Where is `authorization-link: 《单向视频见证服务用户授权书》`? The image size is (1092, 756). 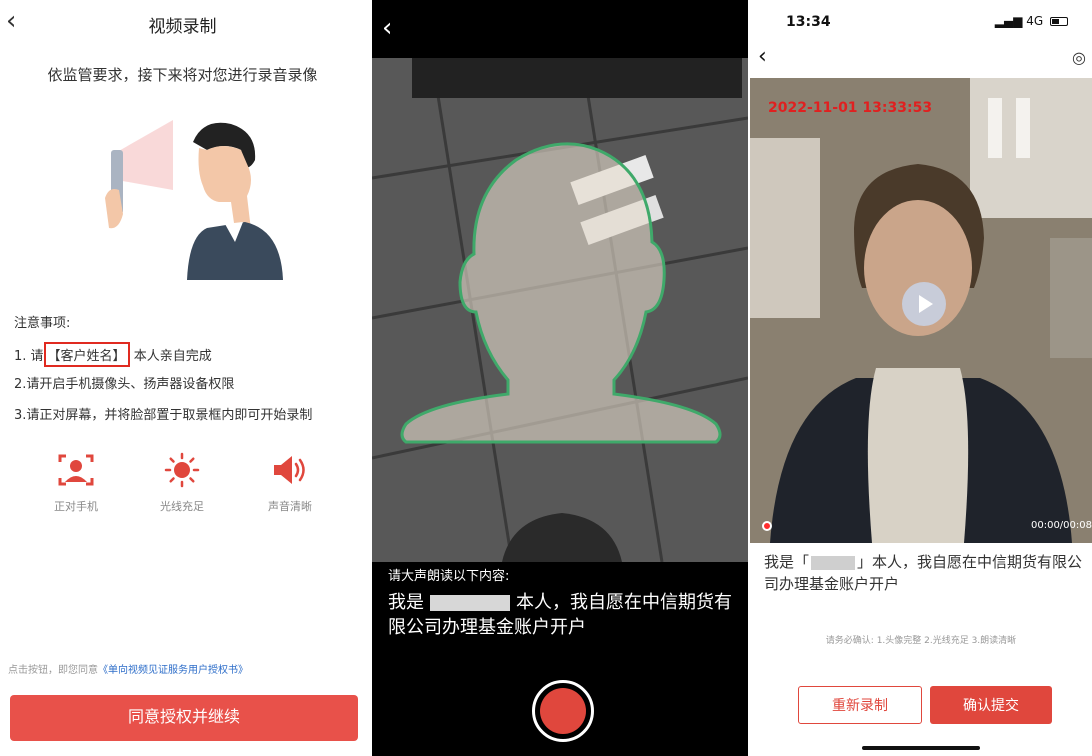
authorization-link: 《单向视频见证服务用户授权书》 is located at coordinates (173, 670).